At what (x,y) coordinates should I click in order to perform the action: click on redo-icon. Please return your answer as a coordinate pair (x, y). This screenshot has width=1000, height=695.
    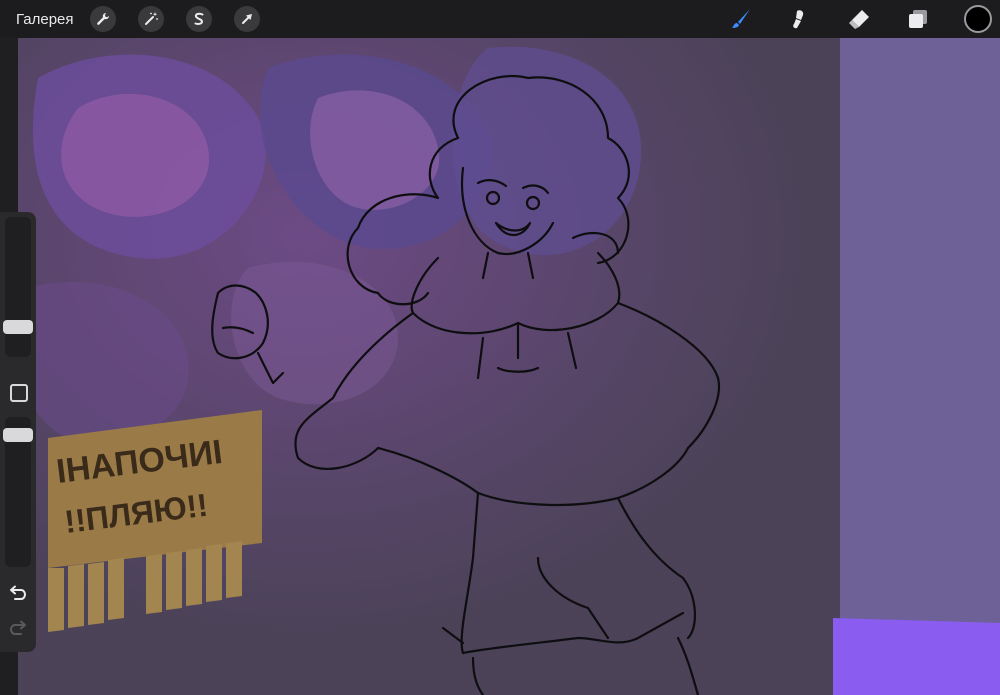
    Looking at the image, I should click on (18, 629).